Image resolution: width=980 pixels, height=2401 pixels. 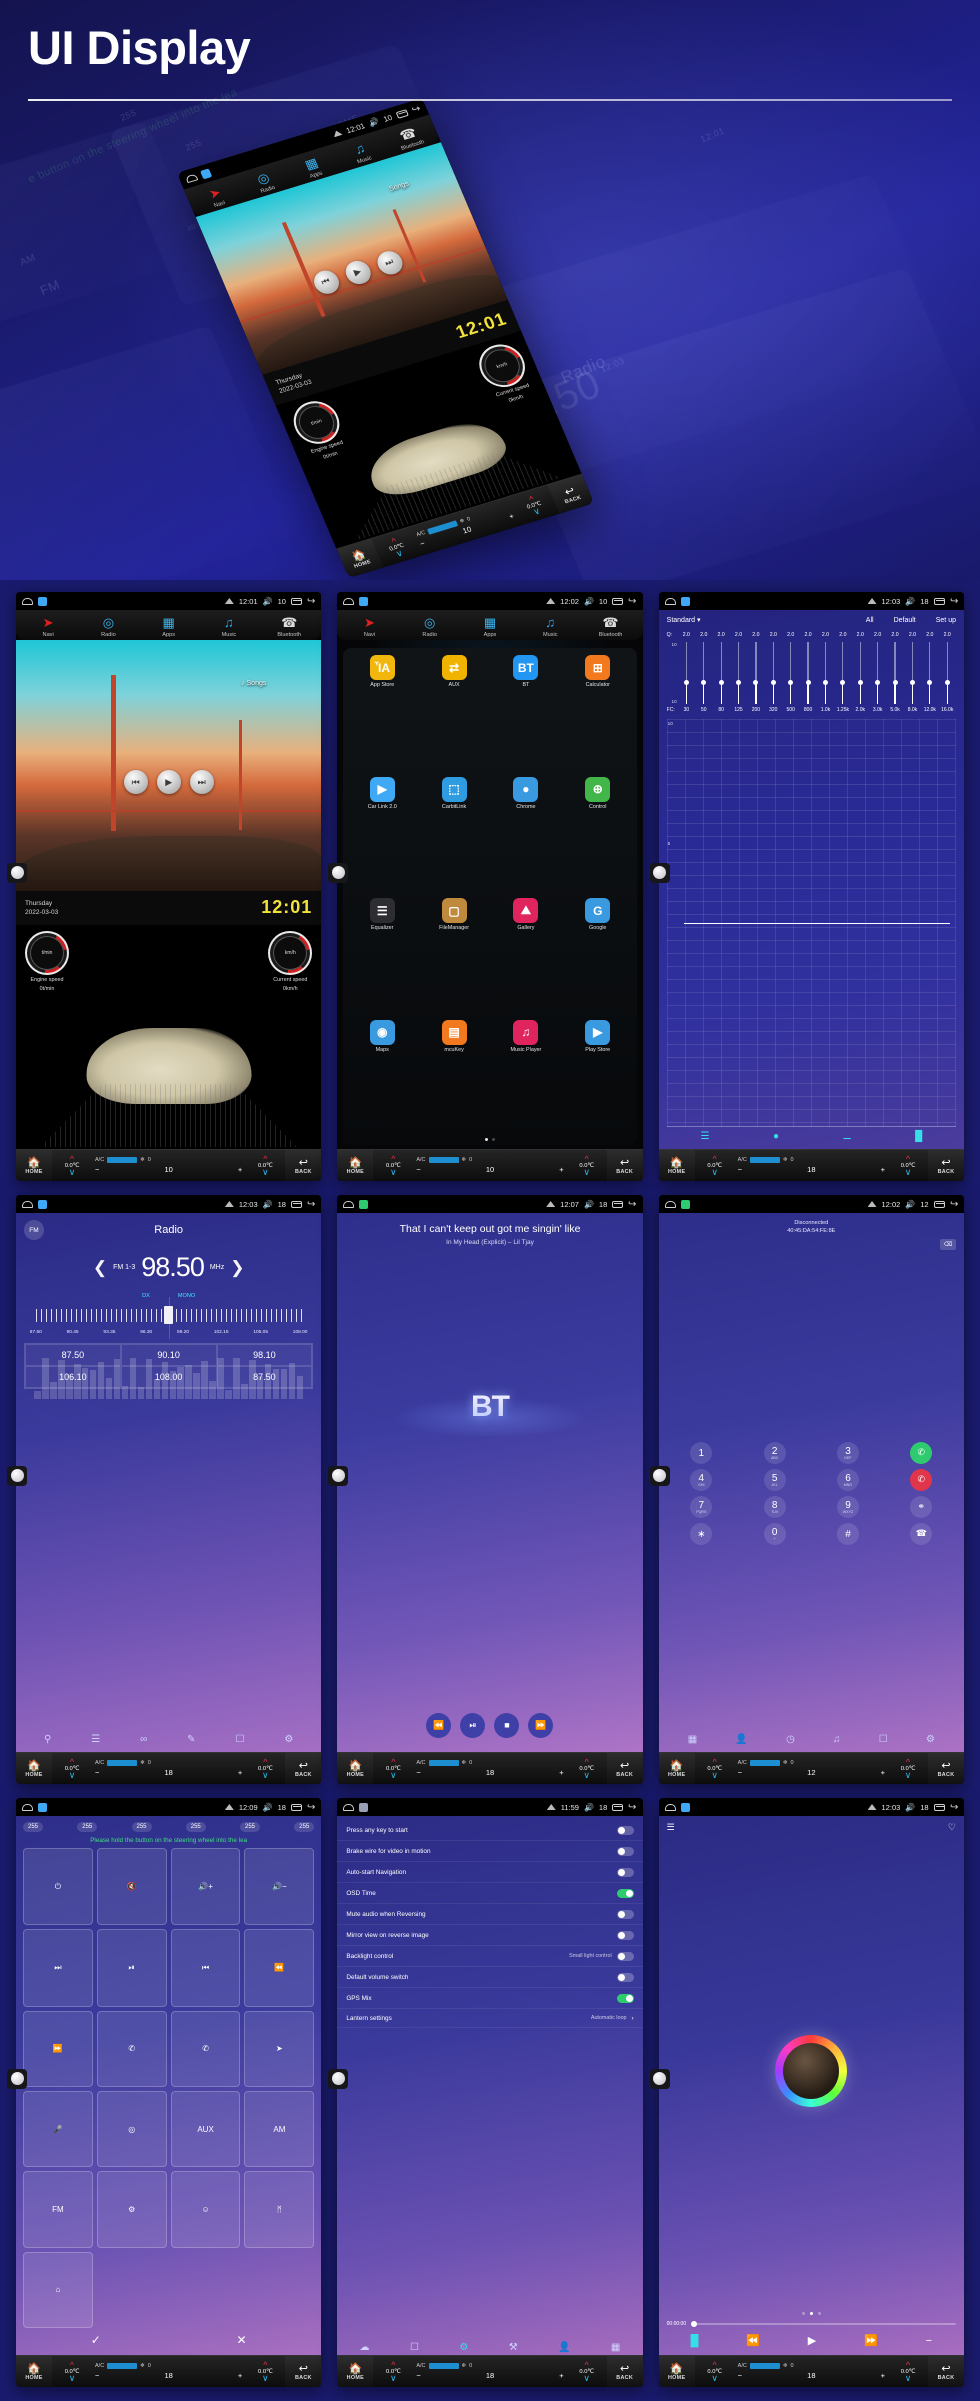 What do you see at coordinates (365, 2347) in the screenshot?
I see `wifi-icon: ☁` at bounding box center [365, 2347].